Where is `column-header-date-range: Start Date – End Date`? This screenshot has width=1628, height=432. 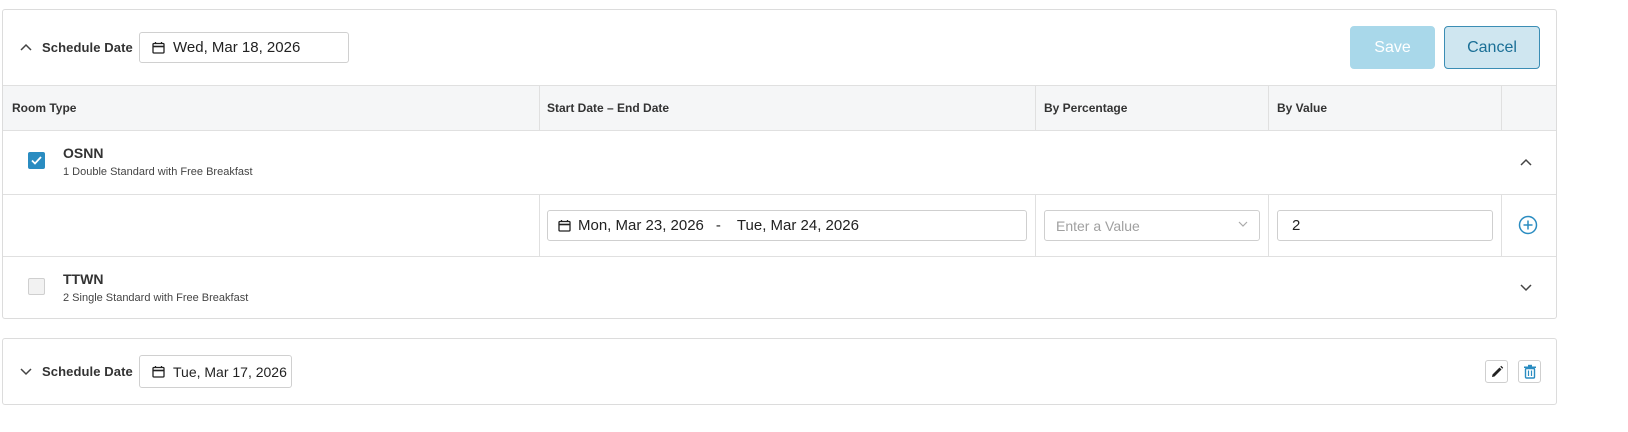 column-header-date-range: Start Date – End Date is located at coordinates (608, 108).